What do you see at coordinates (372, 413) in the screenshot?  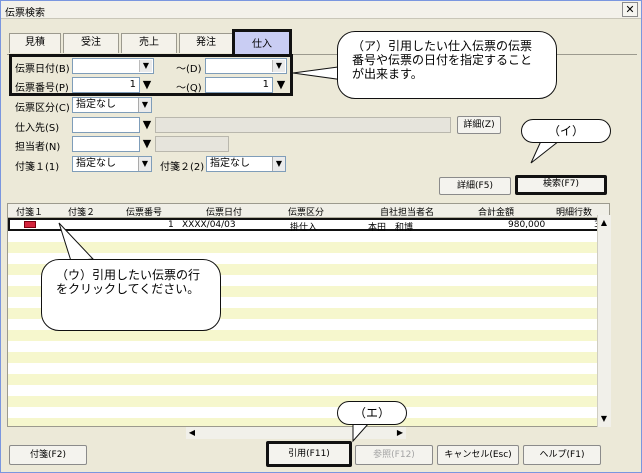 I see `callout-e: （エ）` at bounding box center [372, 413].